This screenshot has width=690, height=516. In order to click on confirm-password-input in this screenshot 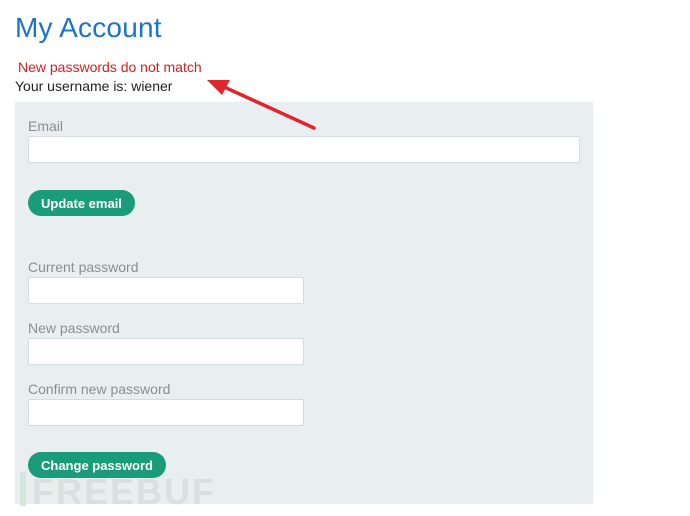, I will do `click(166, 412)`.